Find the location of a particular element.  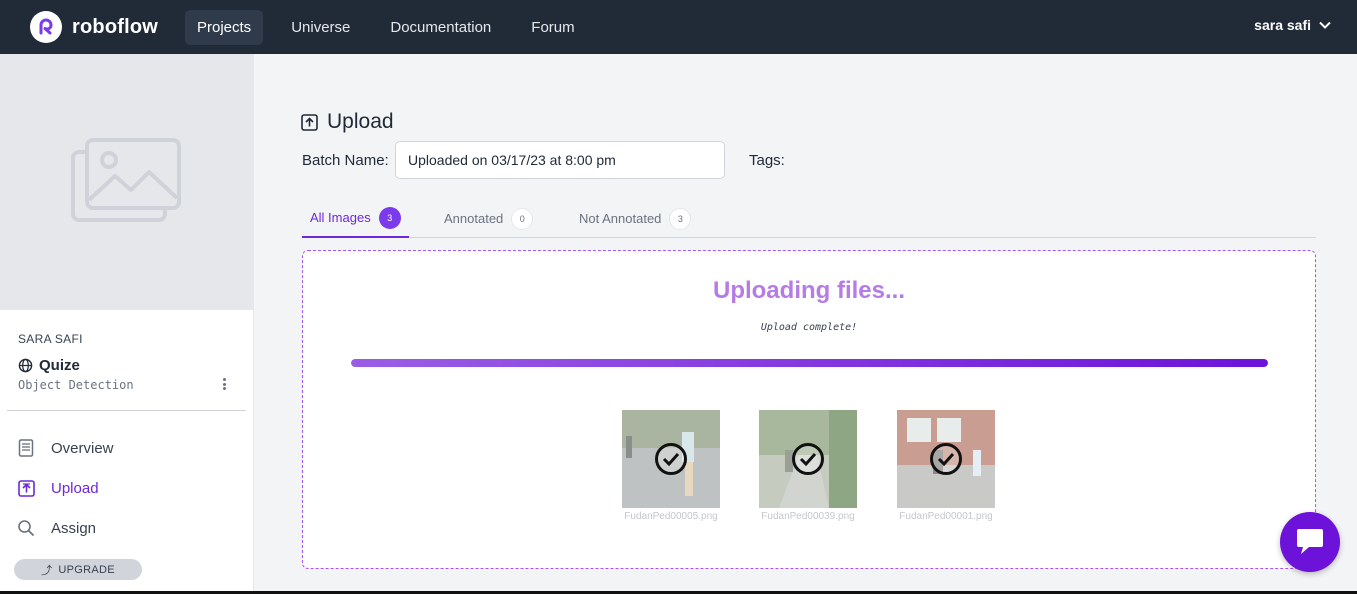

sidebar-item-upload: Upload is located at coordinates (57, 488).